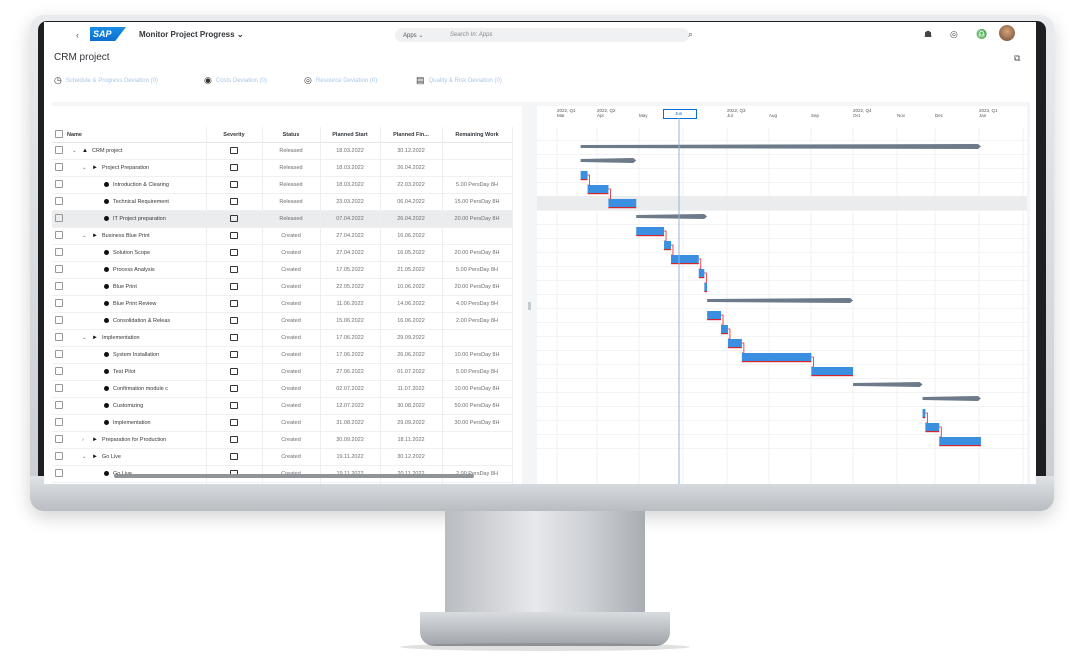  I want to click on planned-finish-cell: 14.06.2022, so click(411, 304).